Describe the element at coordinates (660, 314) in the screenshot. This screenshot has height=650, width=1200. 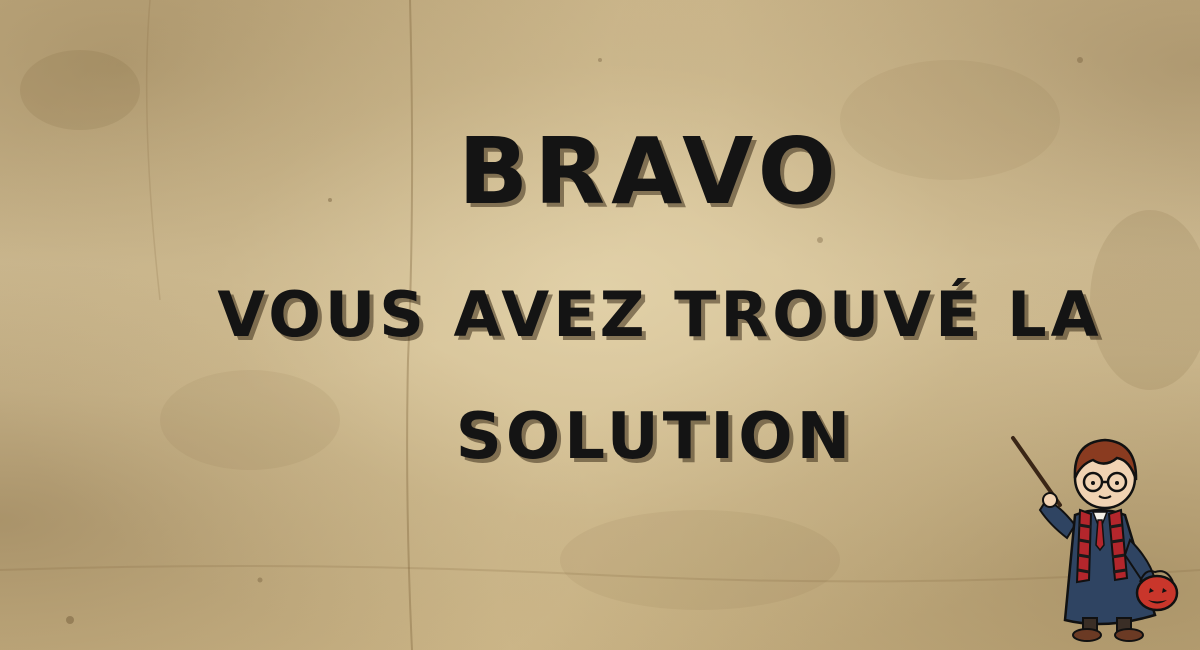
I see `message-line-1: VOUS AVEZ TROUVÉ LA` at that location.